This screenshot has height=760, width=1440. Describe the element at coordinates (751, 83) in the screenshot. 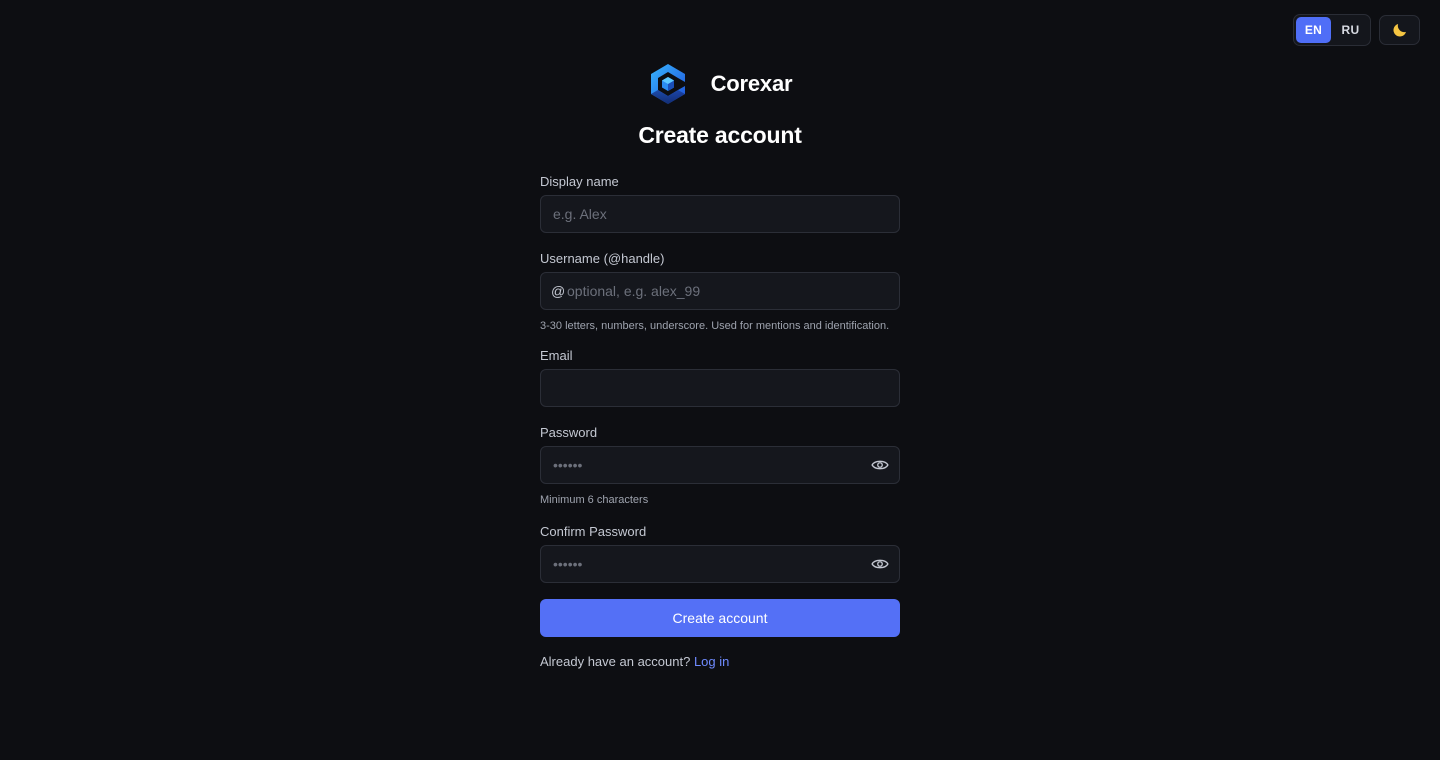

I see `brand-name: Corexar` at that location.